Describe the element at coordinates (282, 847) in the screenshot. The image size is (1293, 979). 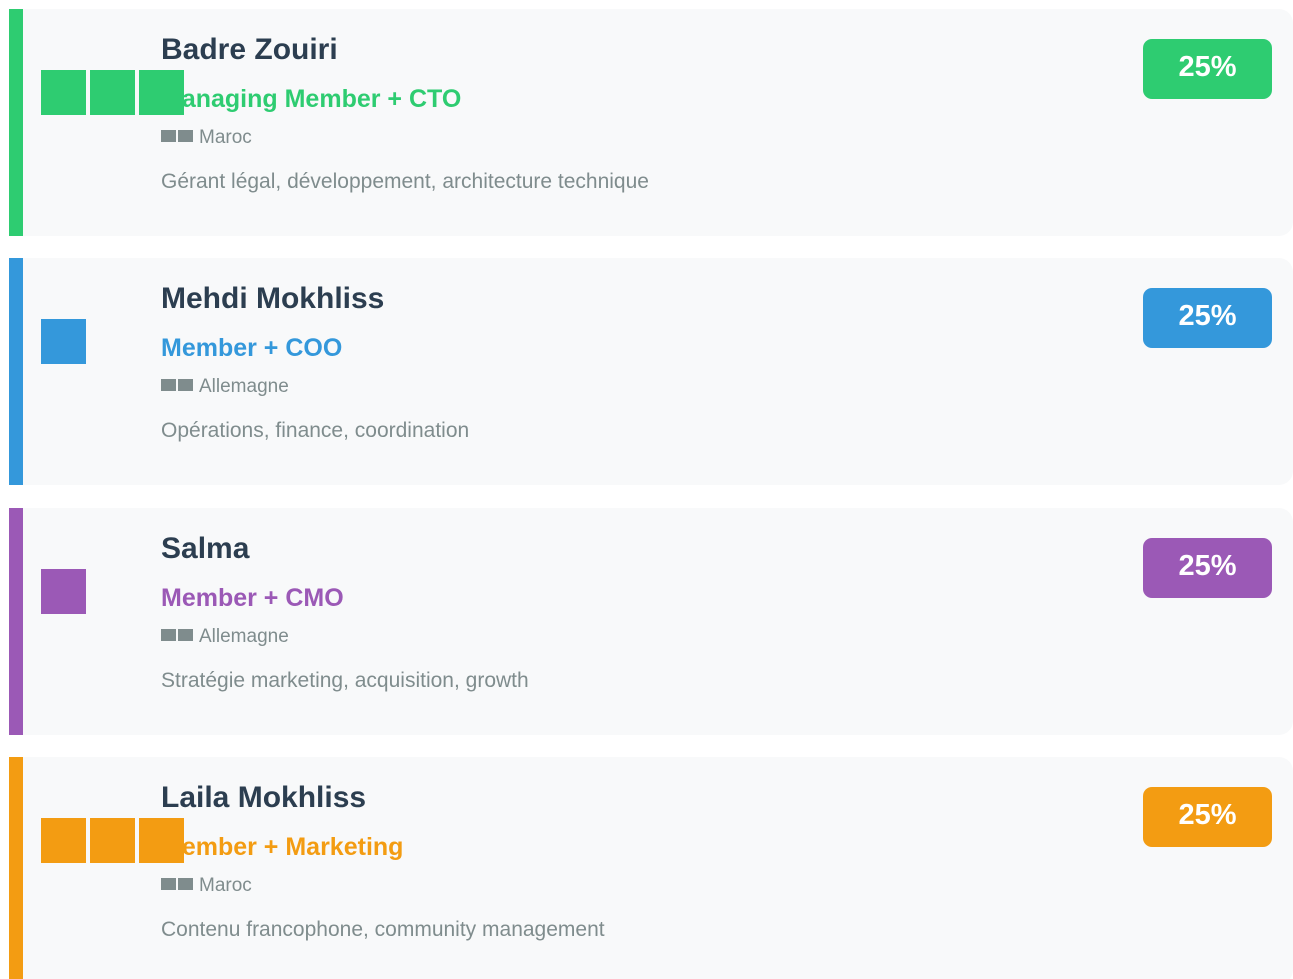
I see `member-role: Member + Marketing` at that location.